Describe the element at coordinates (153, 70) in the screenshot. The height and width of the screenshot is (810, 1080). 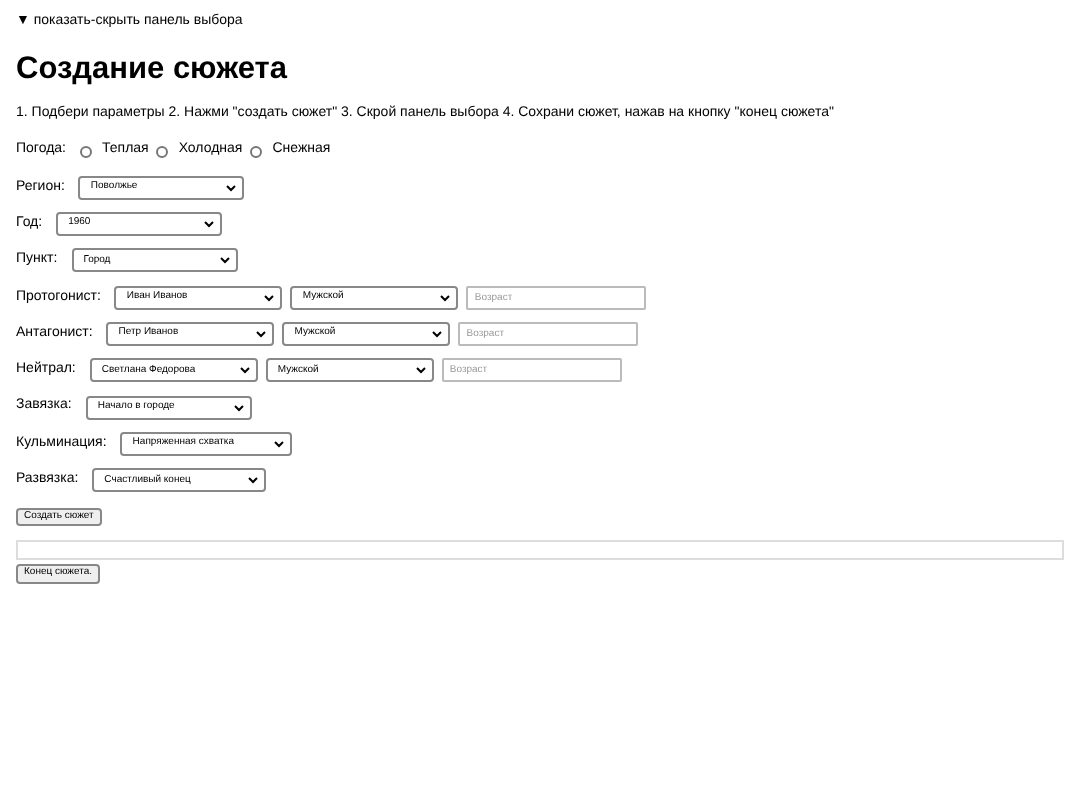
I see `page-heading: Создание сюжета` at that location.